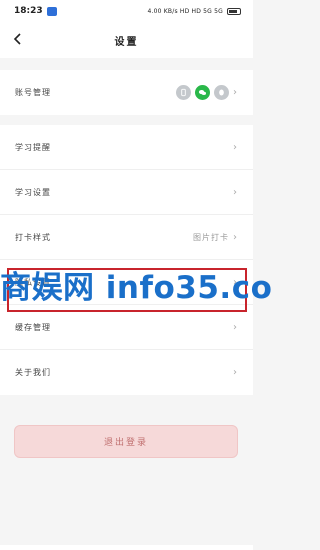  What do you see at coordinates (33, 327) in the screenshot?
I see `row-label: 缓存管理` at bounding box center [33, 327].